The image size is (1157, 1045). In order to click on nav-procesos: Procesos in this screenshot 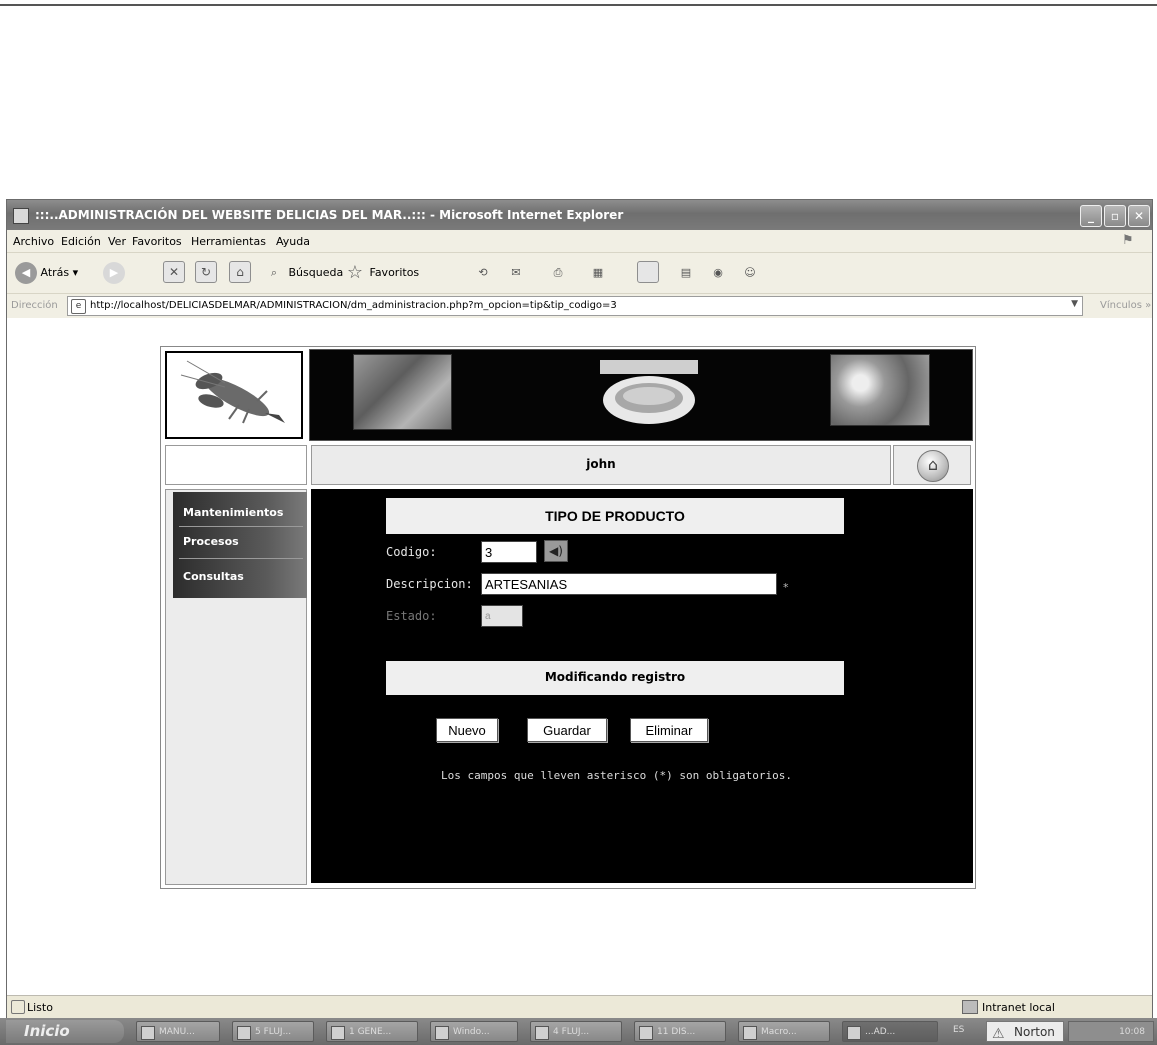, I will do `click(211, 541)`.